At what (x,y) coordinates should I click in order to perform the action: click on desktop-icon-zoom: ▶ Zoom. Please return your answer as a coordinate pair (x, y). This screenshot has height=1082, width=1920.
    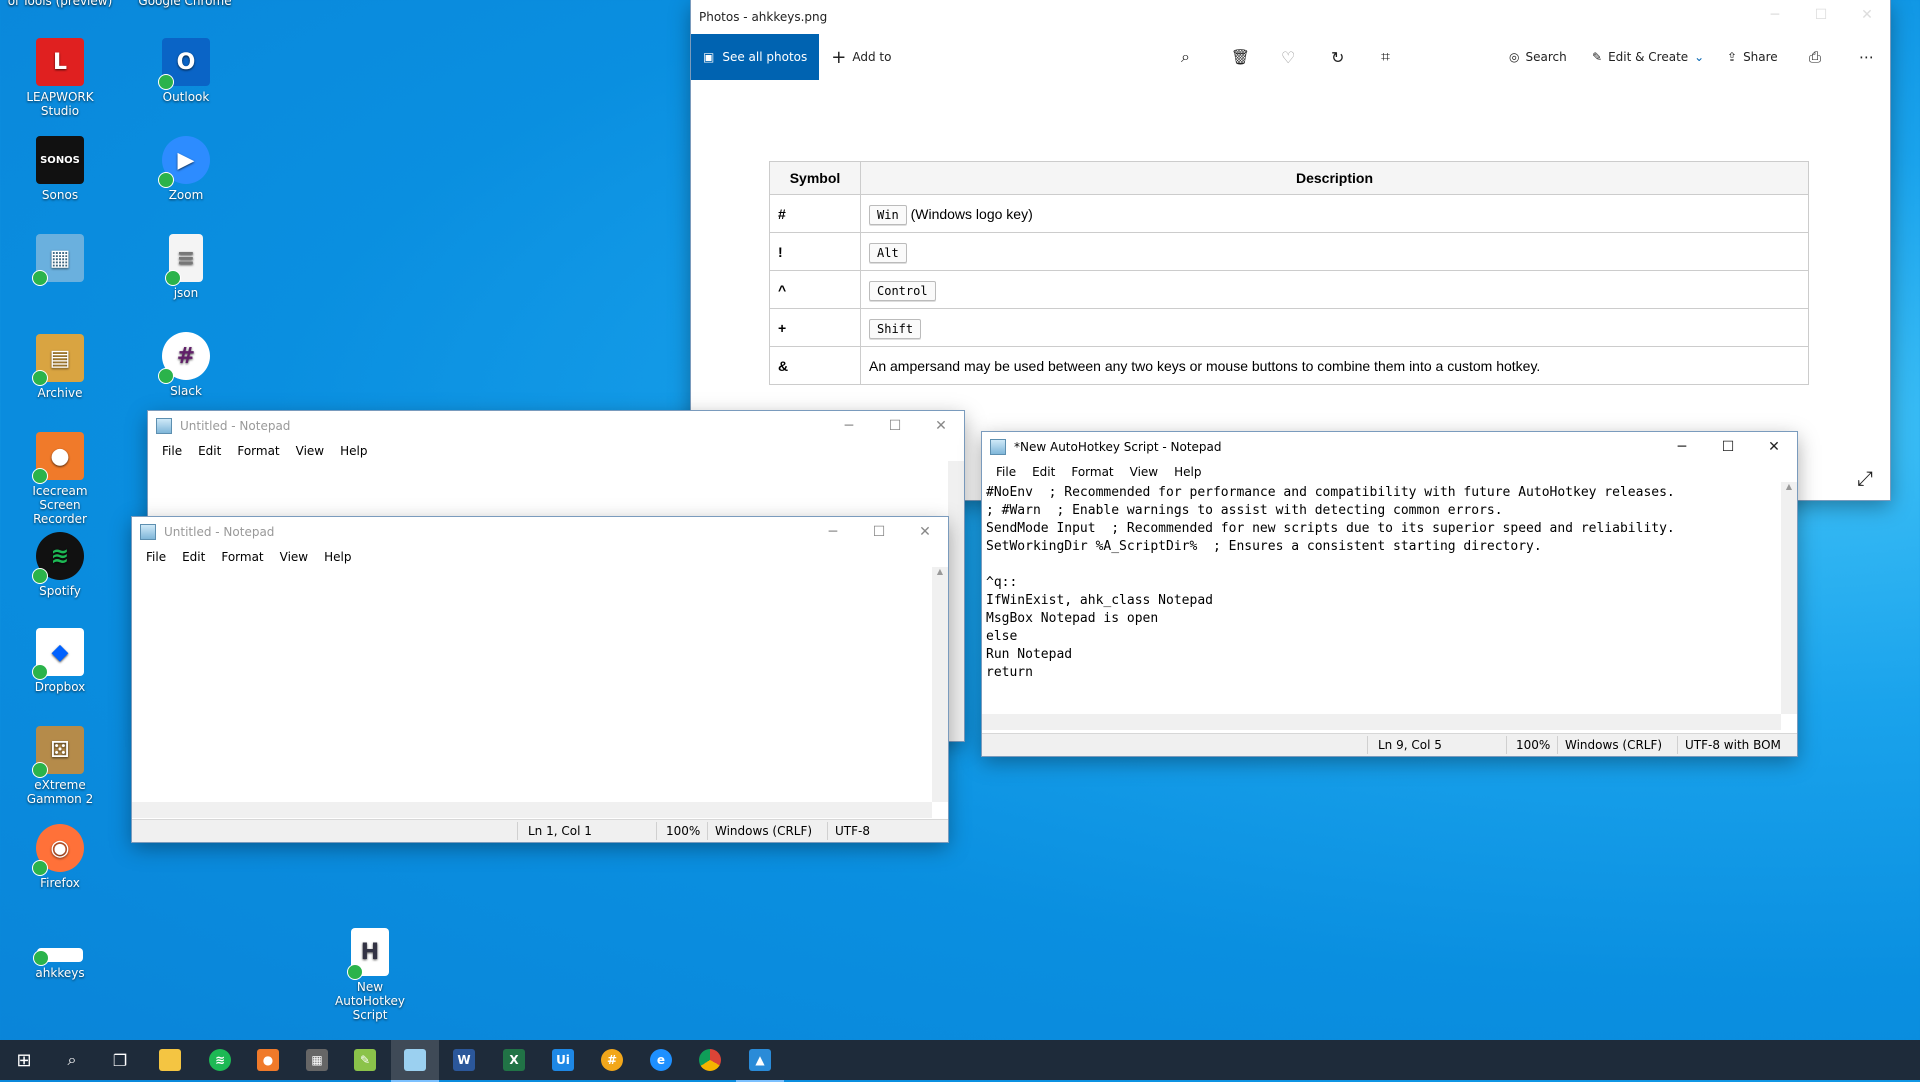
    Looking at the image, I should click on (186, 169).